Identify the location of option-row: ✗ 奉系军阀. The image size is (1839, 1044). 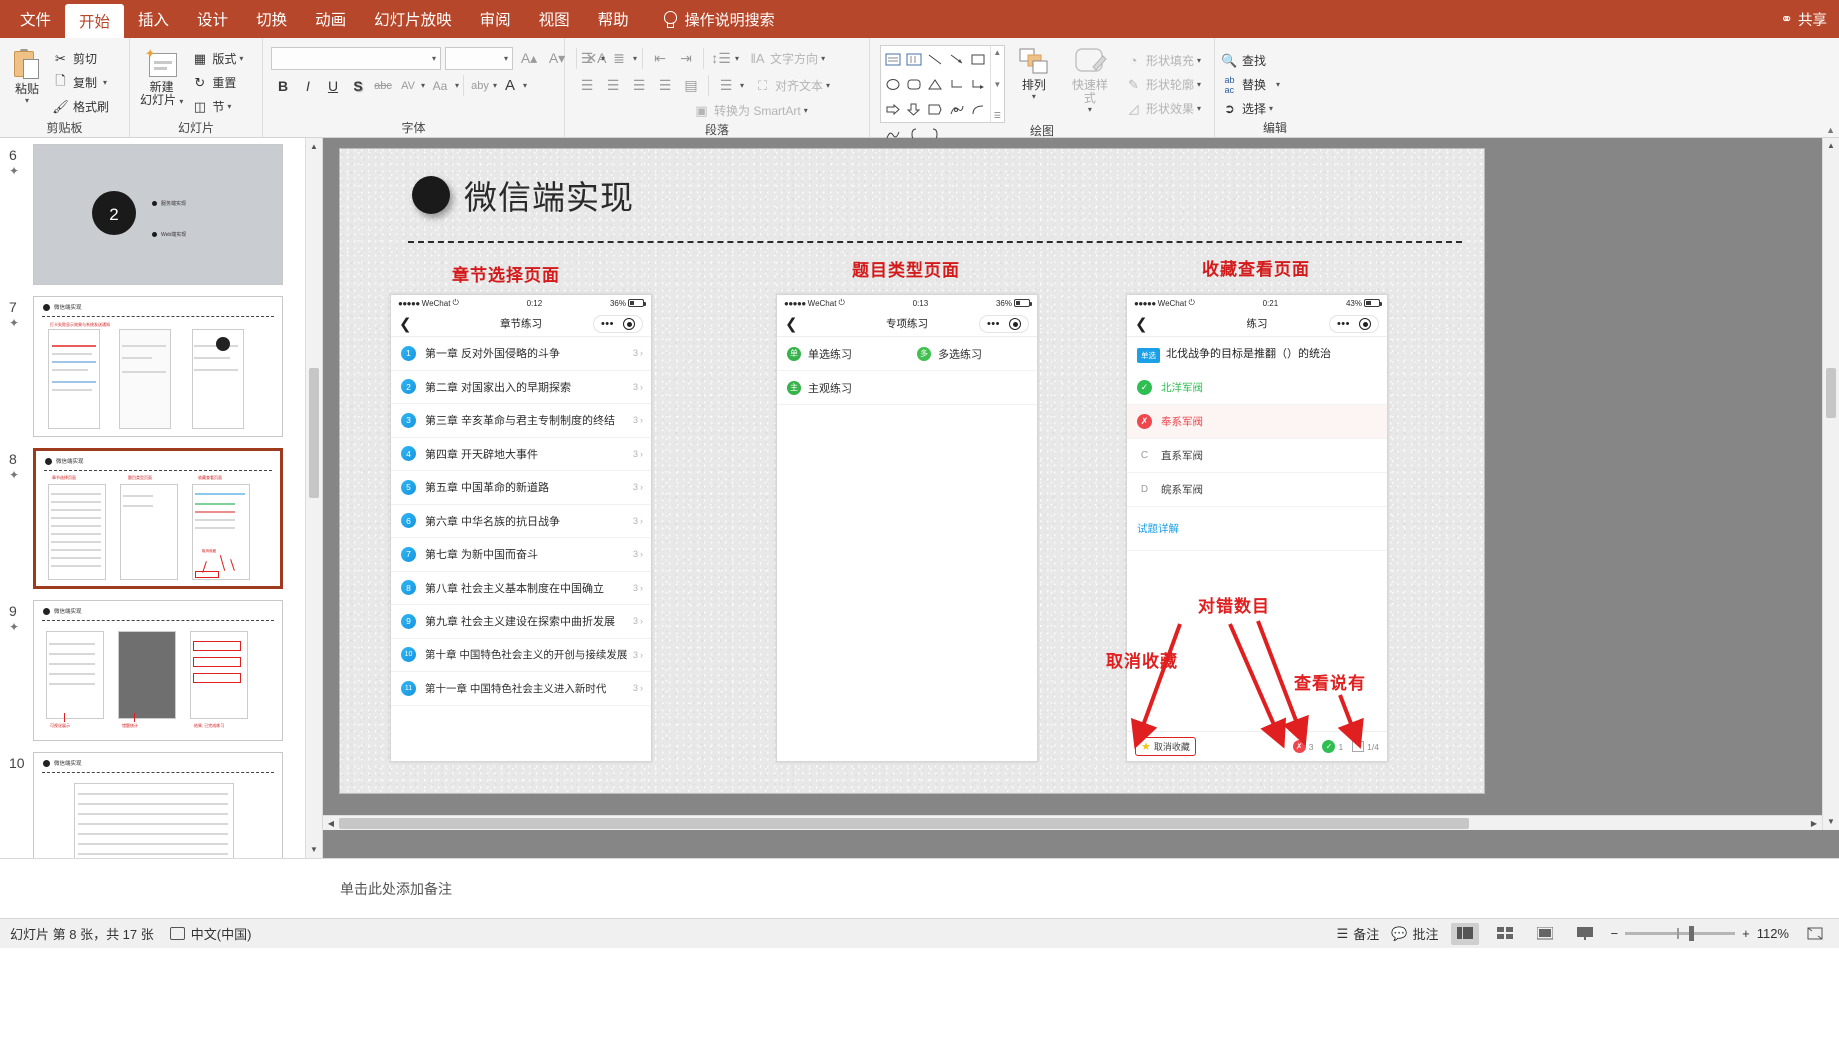
(1257, 422).